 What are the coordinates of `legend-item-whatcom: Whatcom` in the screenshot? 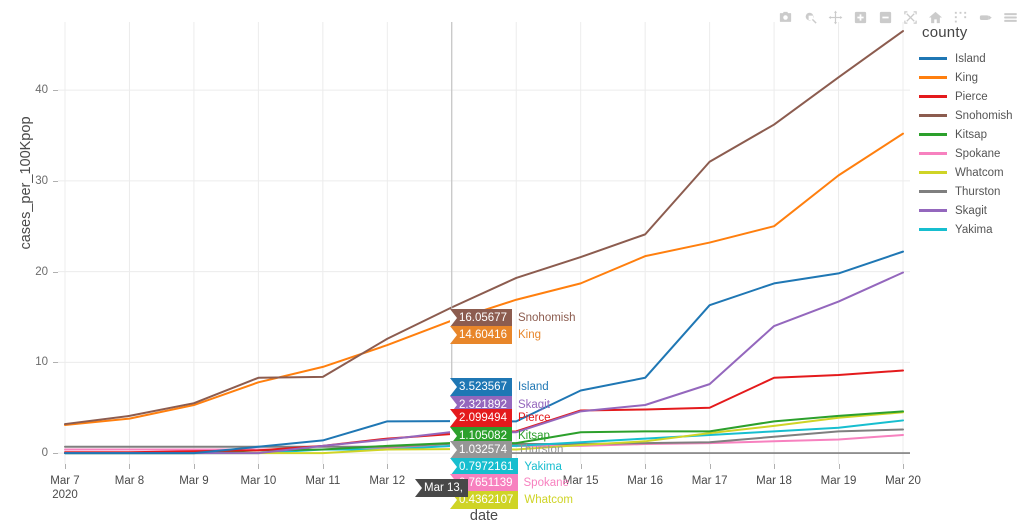 It's located at (969, 172).